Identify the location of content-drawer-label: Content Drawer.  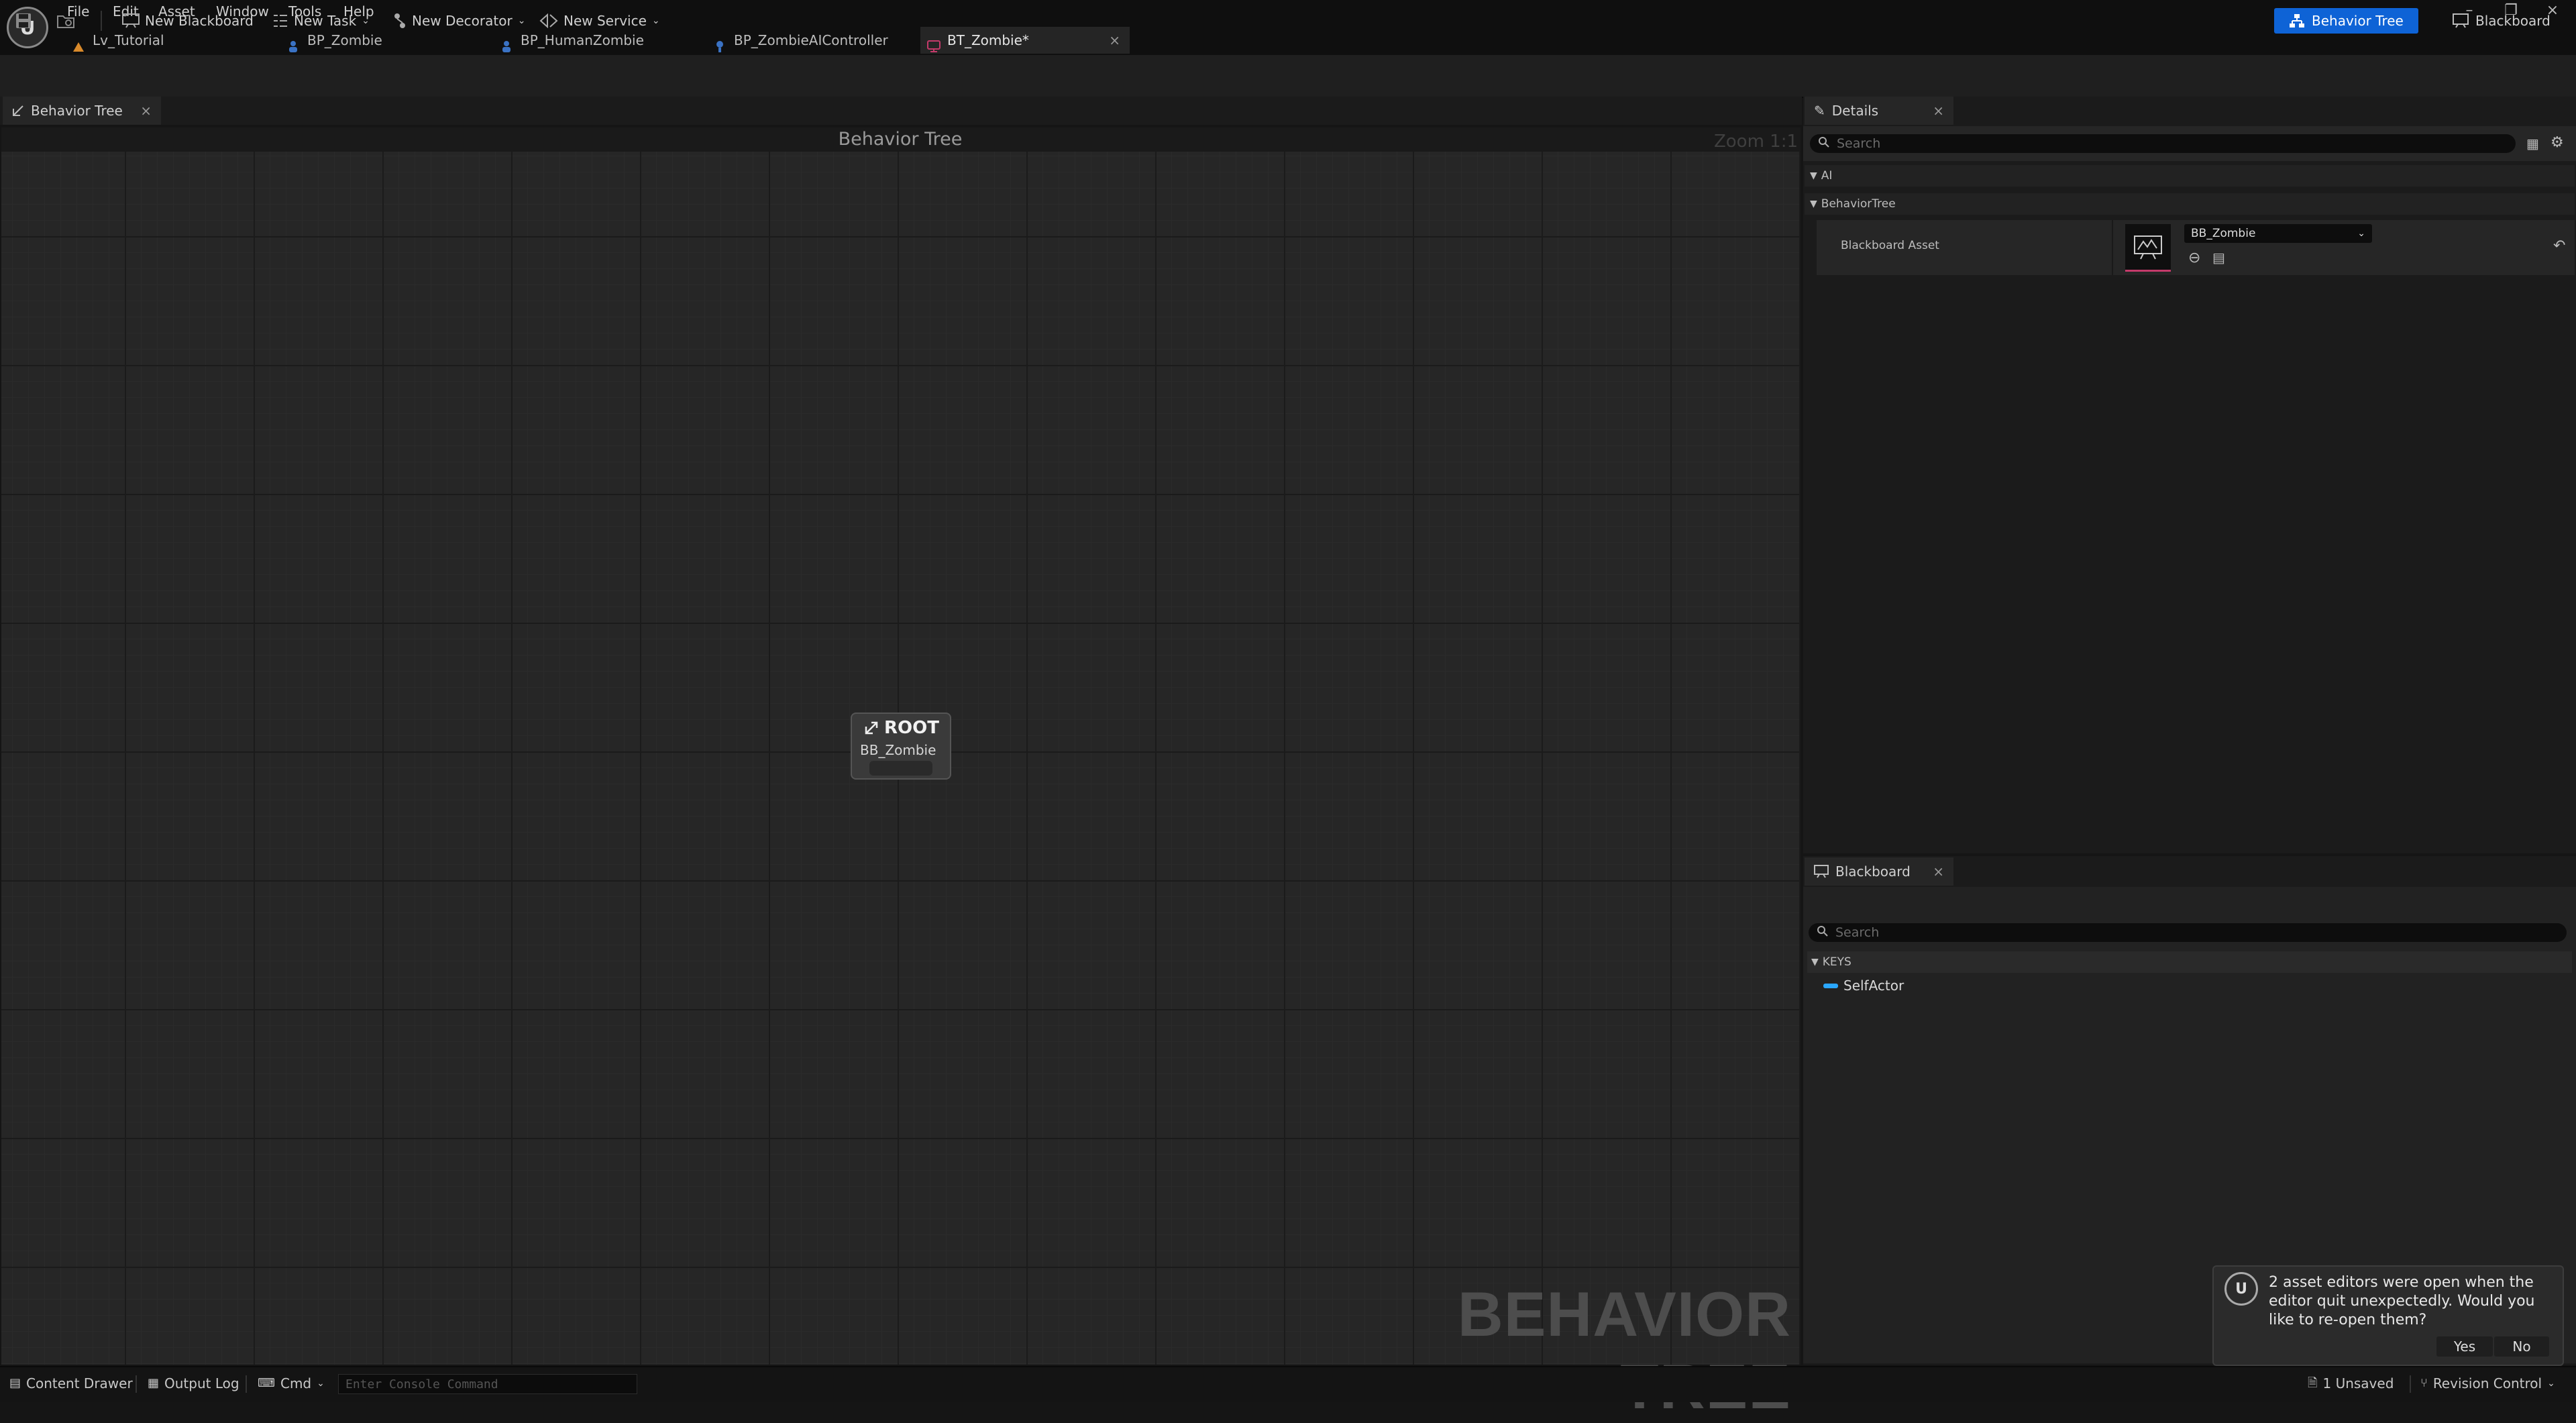
(79, 1383).